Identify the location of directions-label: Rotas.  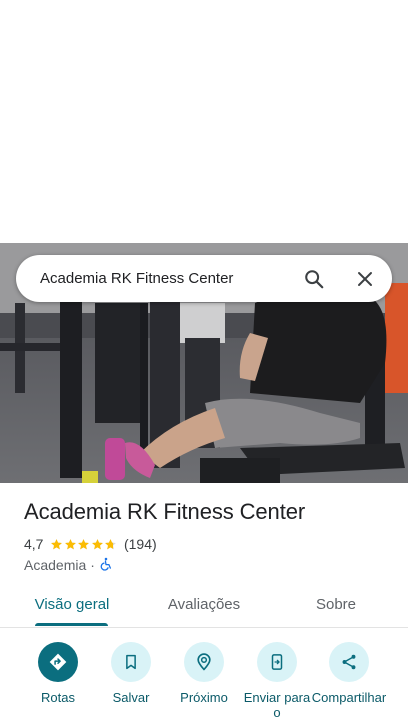
(58, 697).